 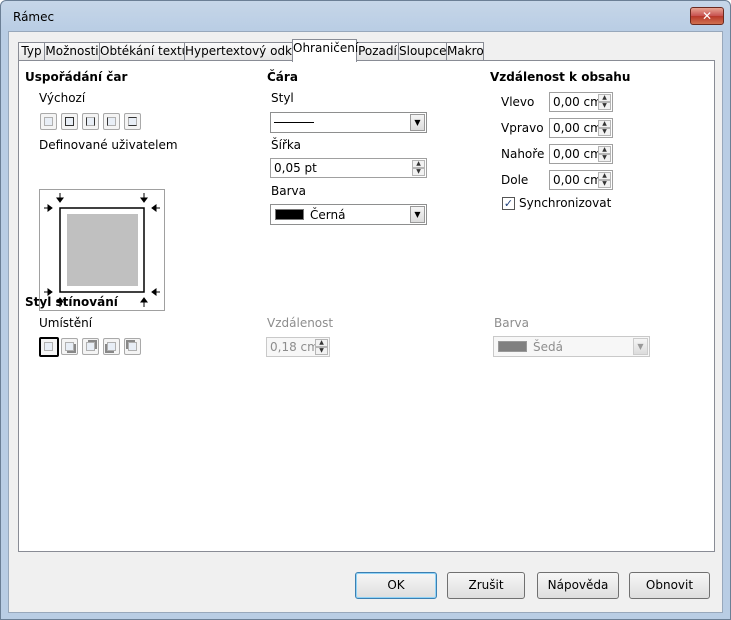 What do you see at coordinates (548, 347) in the screenshot?
I see `shadow-color-value: Šedá` at bounding box center [548, 347].